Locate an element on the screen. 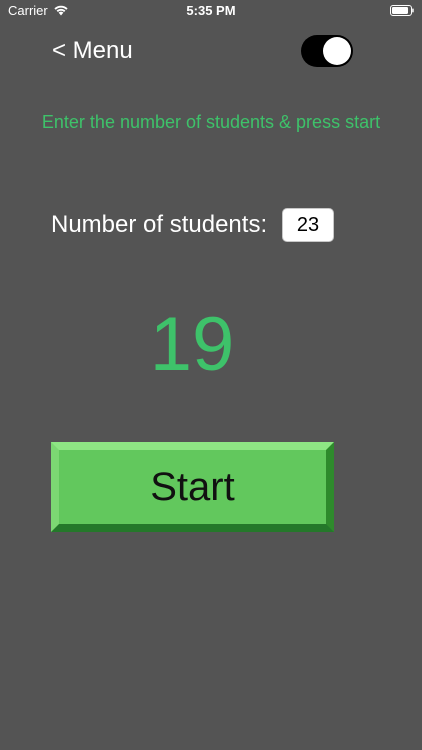  start-button-label: Start is located at coordinates (192, 486).